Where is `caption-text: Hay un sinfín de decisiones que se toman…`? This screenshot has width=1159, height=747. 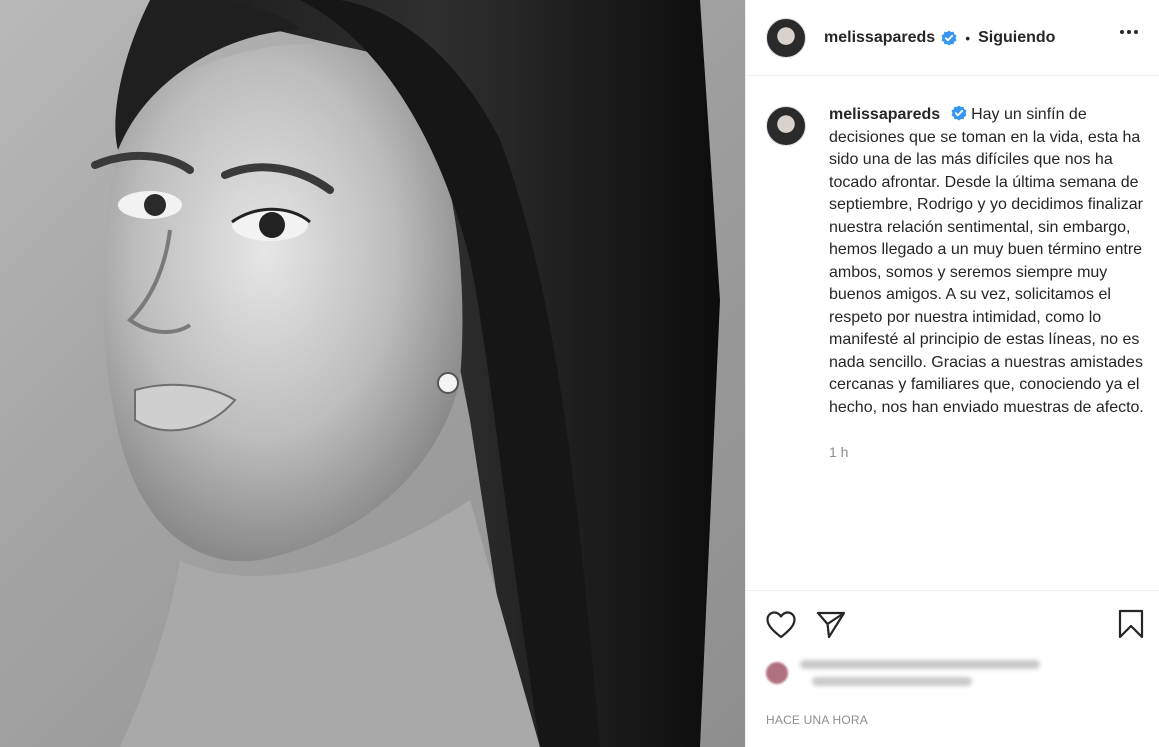 caption-text: Hay un sinfín de decisiones que se toman… is located at coordinates (986, 261).